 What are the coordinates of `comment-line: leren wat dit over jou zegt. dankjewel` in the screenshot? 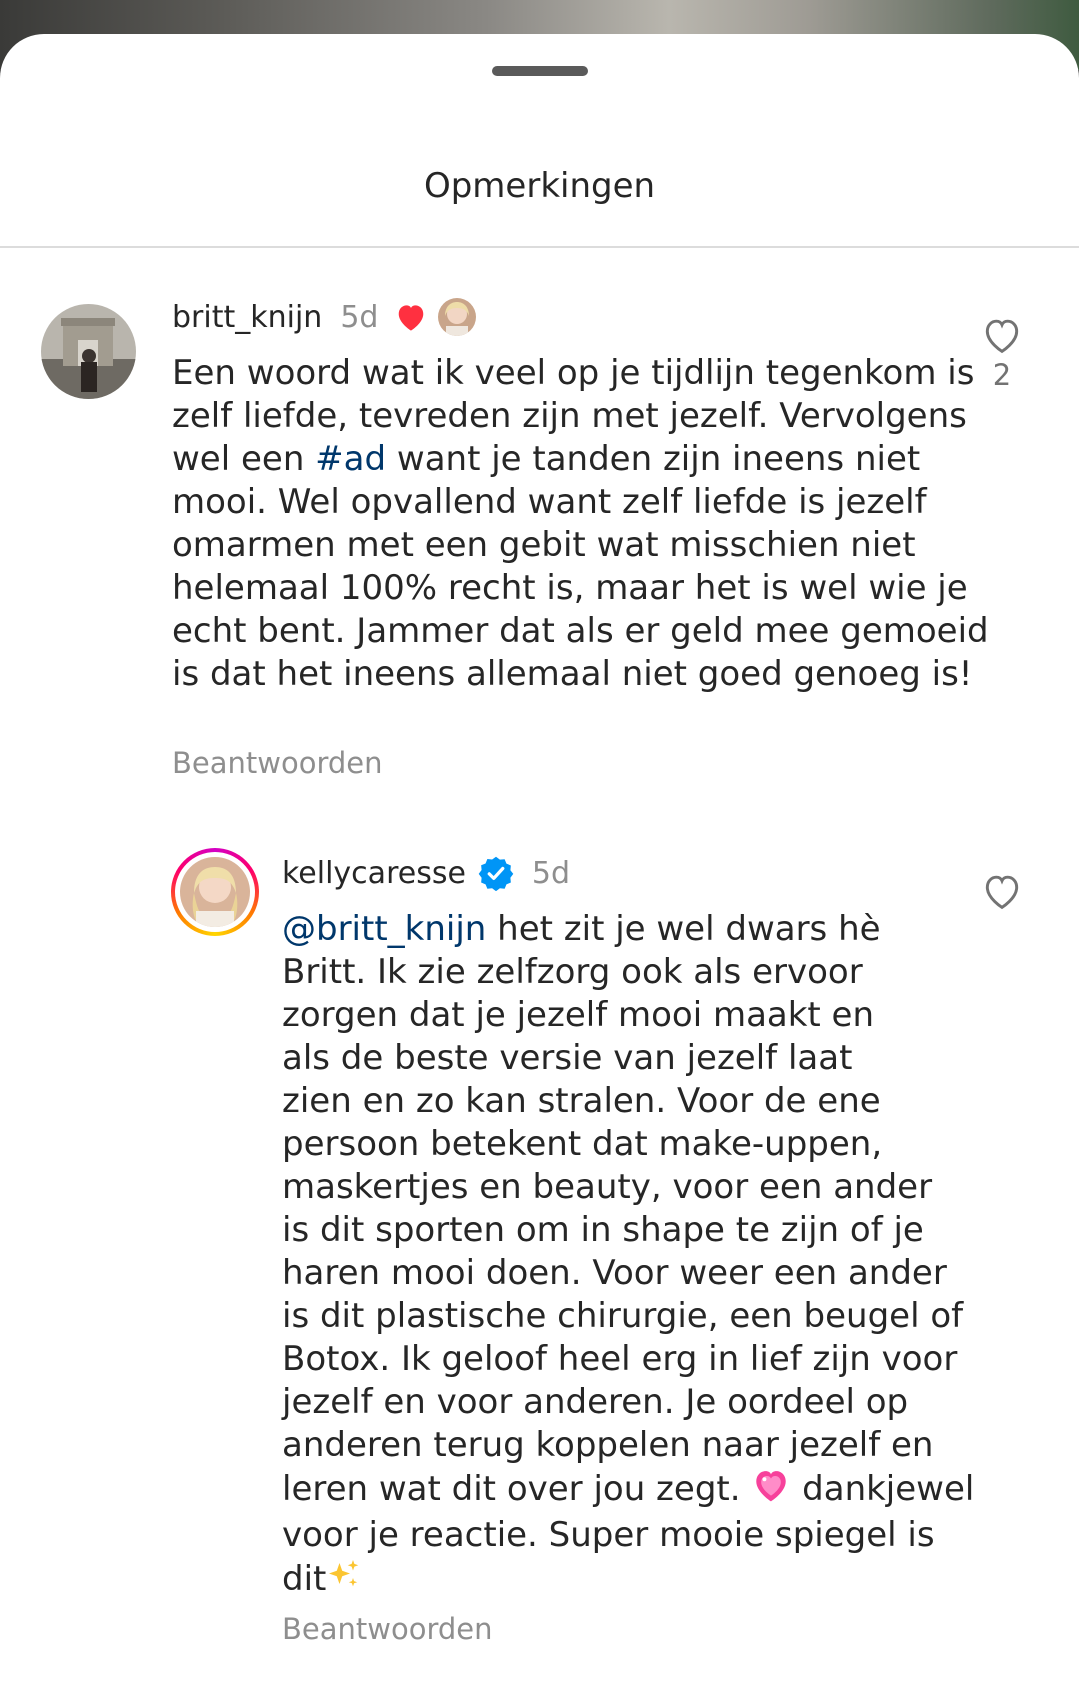 It's located at (628, 1490).